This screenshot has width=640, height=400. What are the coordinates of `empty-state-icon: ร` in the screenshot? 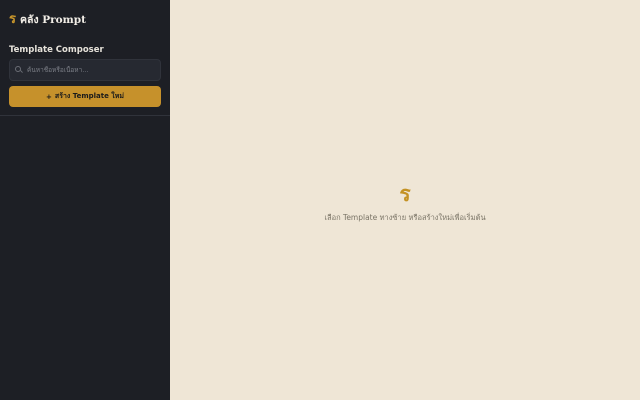 It's located at (405, 193).